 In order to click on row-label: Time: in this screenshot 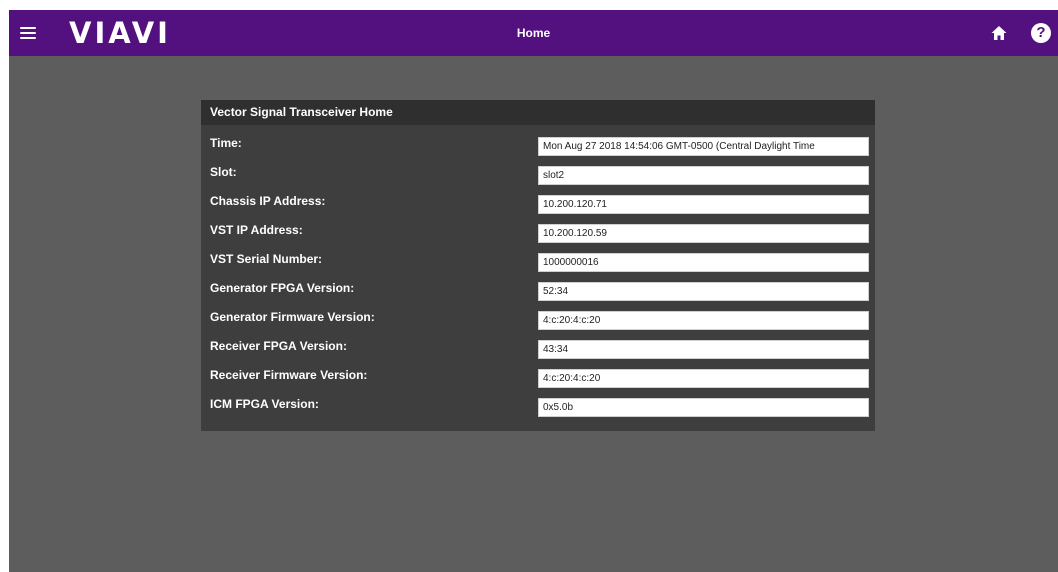, I will do `click(226, 143)`.